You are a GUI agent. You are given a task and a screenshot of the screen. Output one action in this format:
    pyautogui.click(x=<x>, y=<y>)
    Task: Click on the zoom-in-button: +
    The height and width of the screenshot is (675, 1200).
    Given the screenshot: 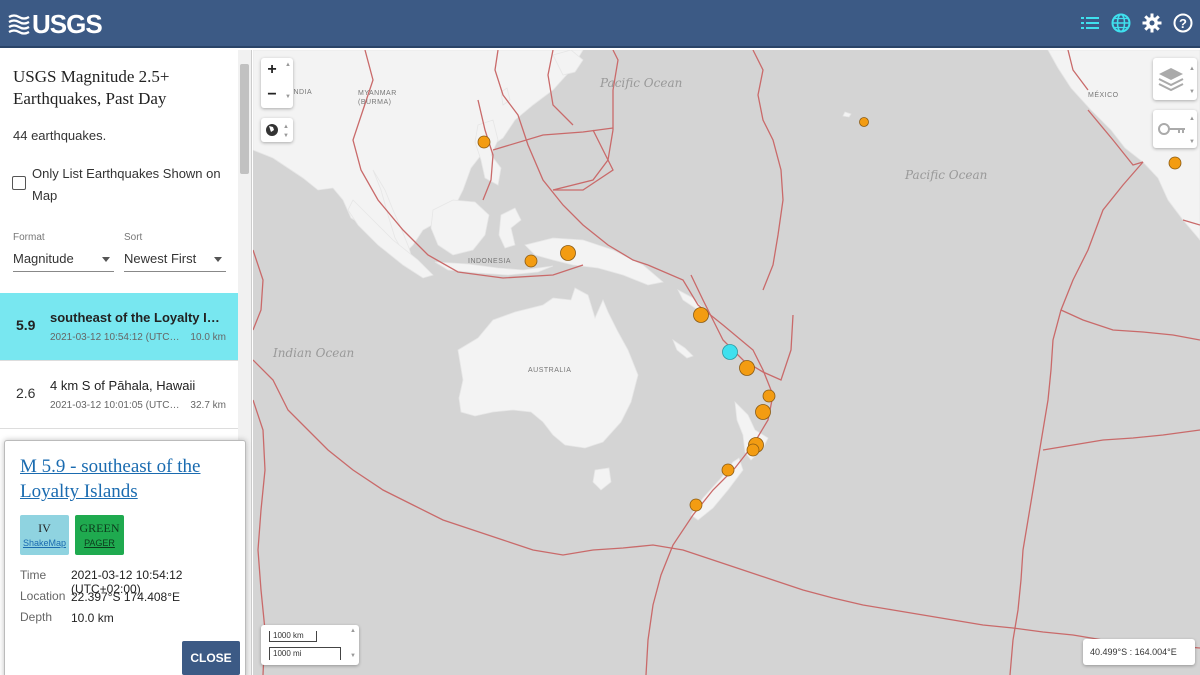 What is the action you would take?
    pyautogui.click(x=272, y=70)
    